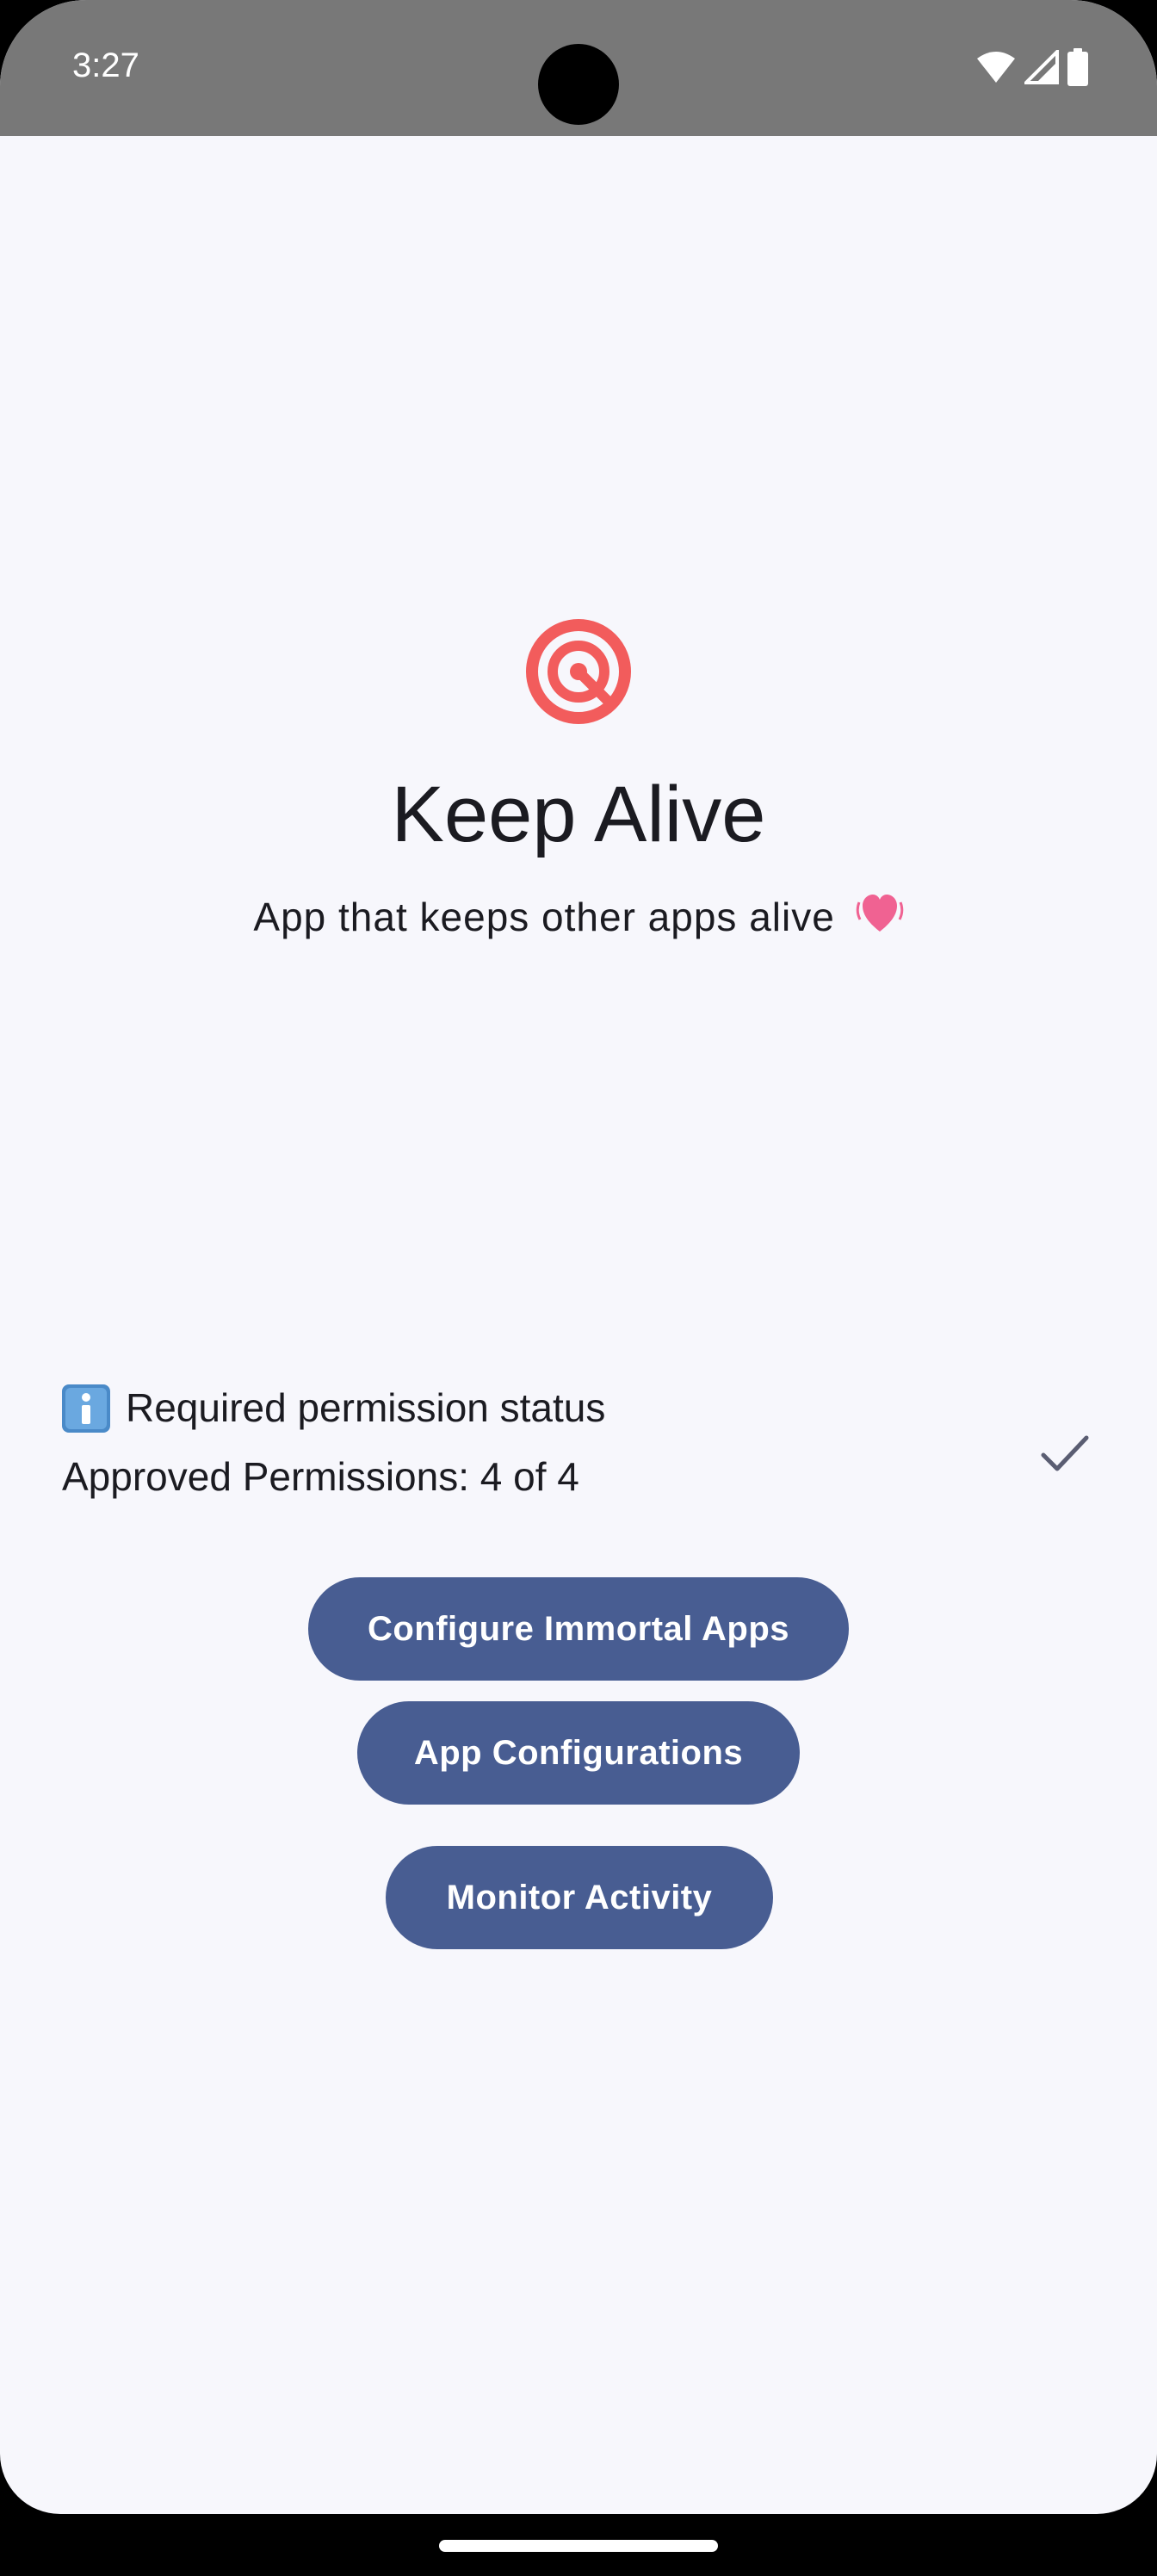  I want to click on battery-icon, so click(1077, 67).